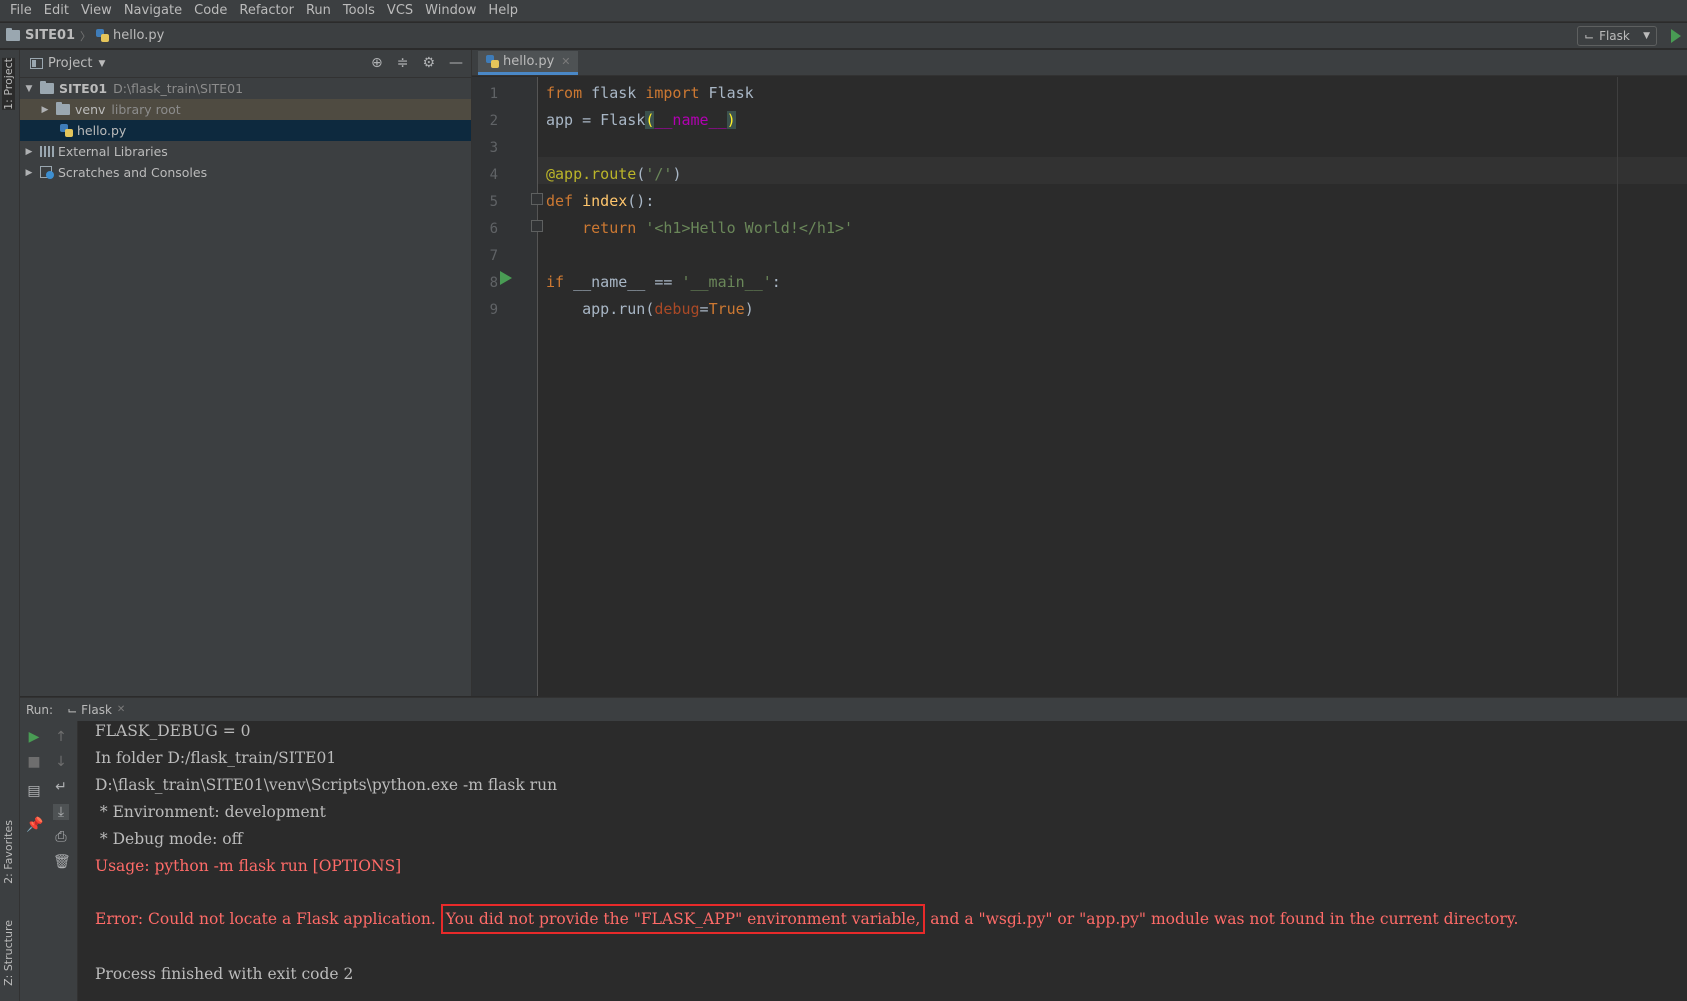  Describe the element at coordinates (49, 861) in the screenshot. I see `run-toolbar: ▶ ■ ▤ 📌 ↑ ↓ ↵ ⤓ ⎙ 🗑` at that location.